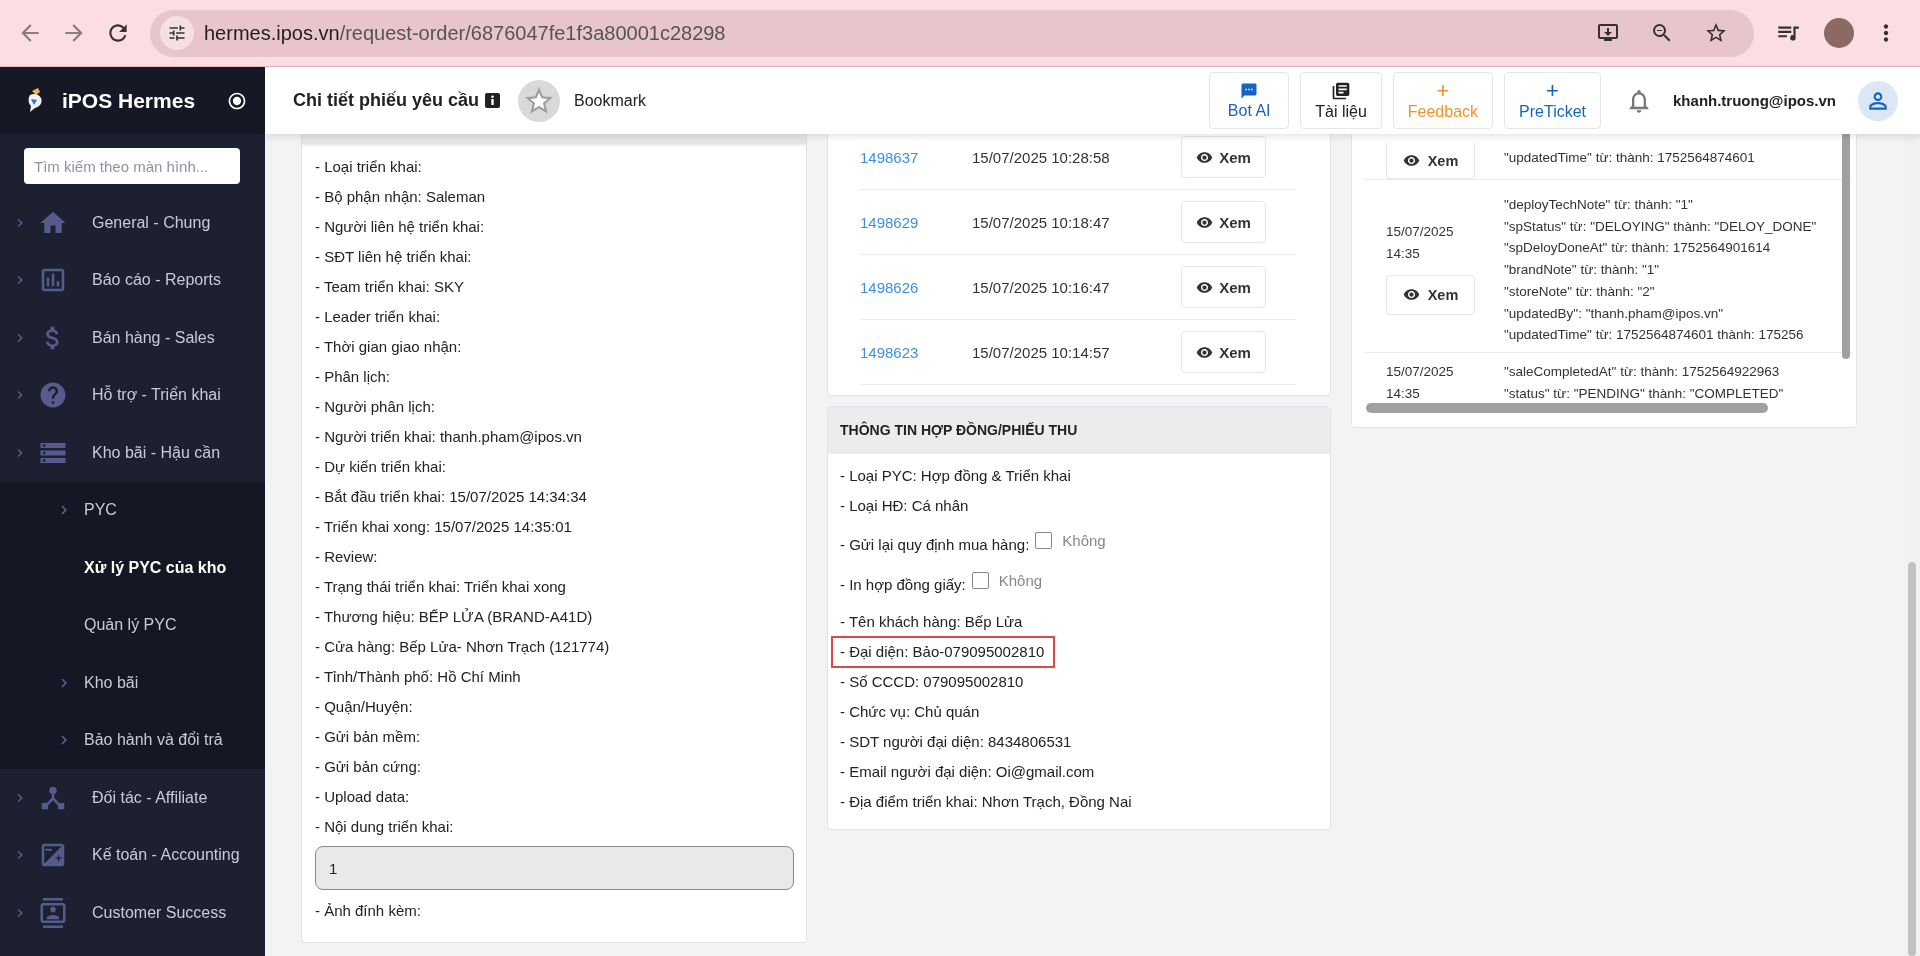 This screenshot has width=1920, height=956. I want to click on change-entry: "saleCompletedAt" từ: thành: 1752564922963, so click(1642, 371).